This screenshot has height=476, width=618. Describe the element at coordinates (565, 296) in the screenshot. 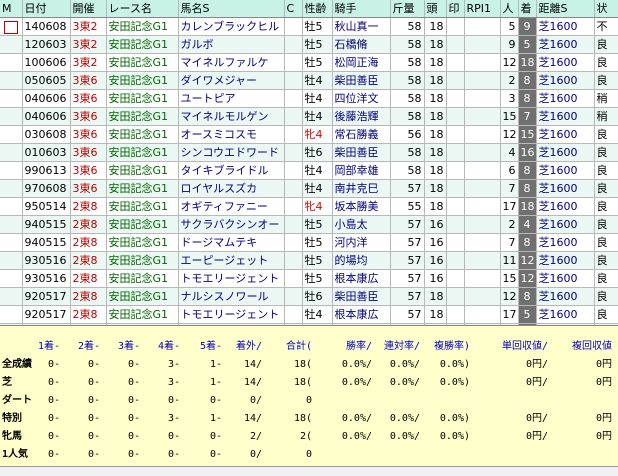

I see `cell-dist: 芝1600` at that location.